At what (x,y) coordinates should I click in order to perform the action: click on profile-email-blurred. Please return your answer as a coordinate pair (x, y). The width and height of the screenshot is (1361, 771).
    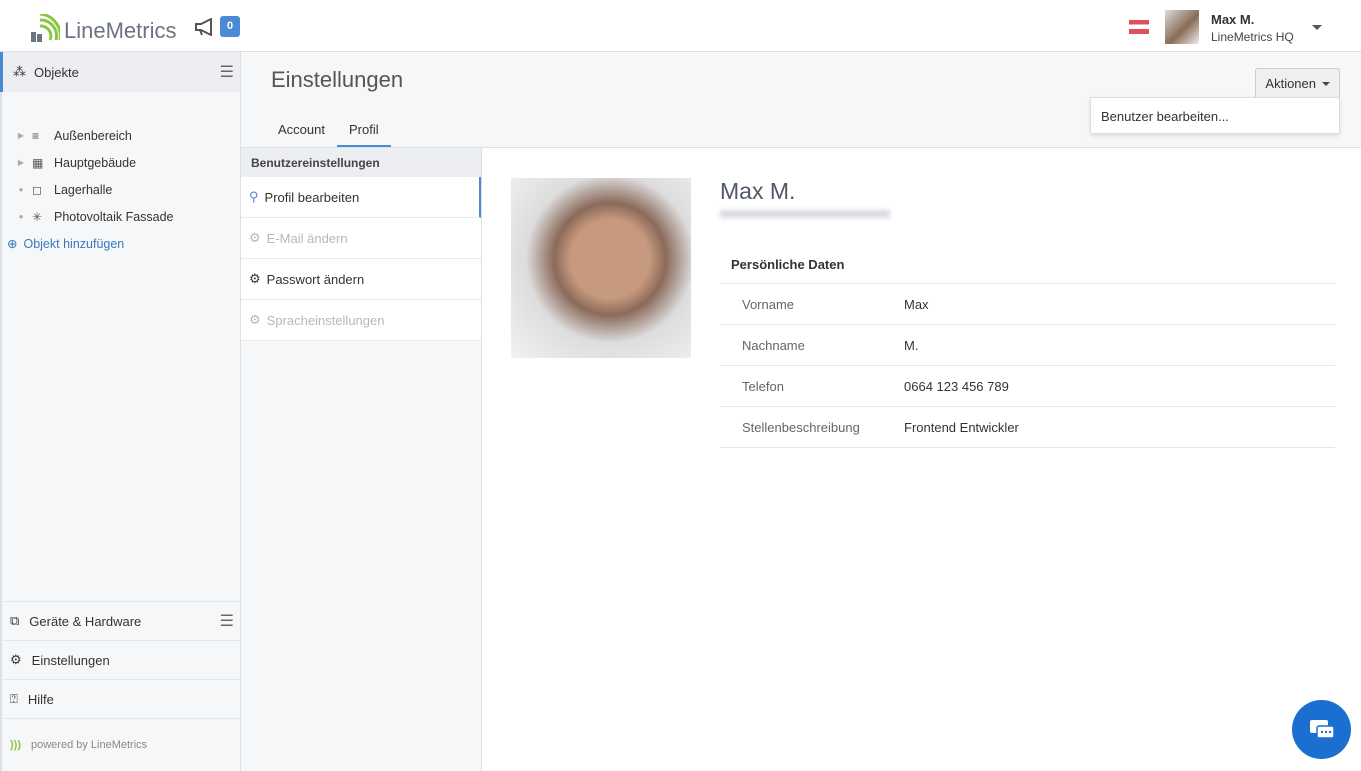
    Looking at the image, I should click on (805, 214).